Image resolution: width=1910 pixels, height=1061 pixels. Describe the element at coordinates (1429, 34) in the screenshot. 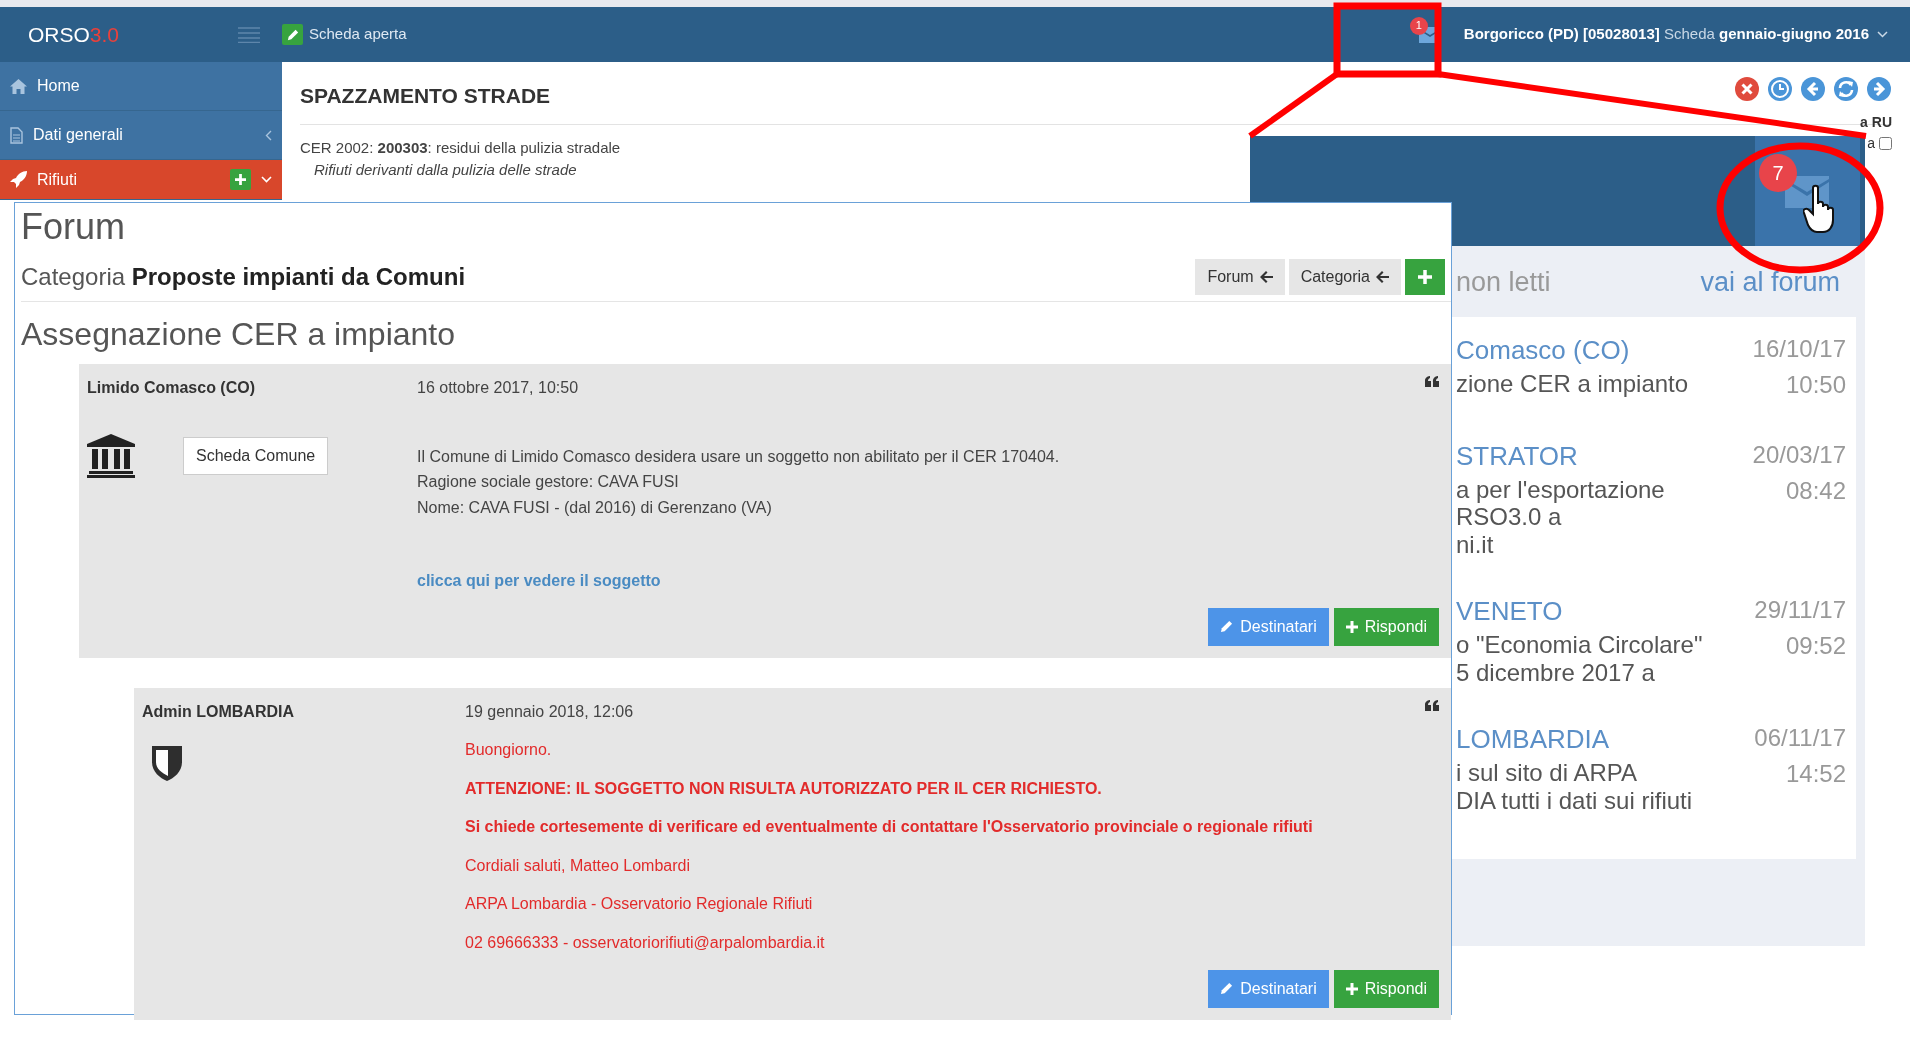

I see `notifications-button: 1` at that location.